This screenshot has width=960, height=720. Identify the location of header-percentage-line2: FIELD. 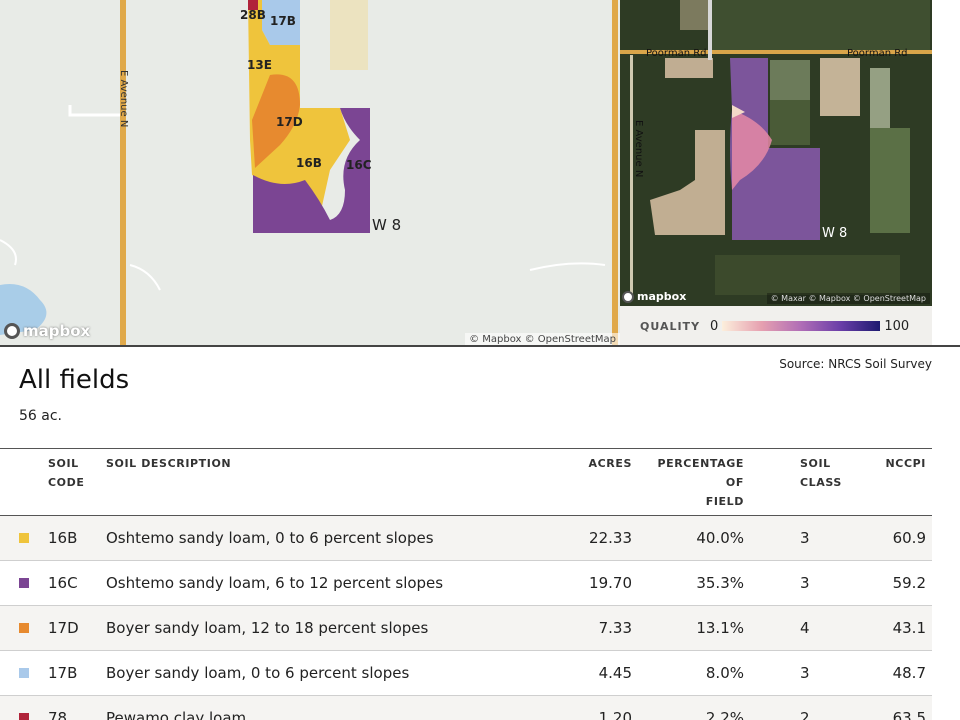
(724, 501).